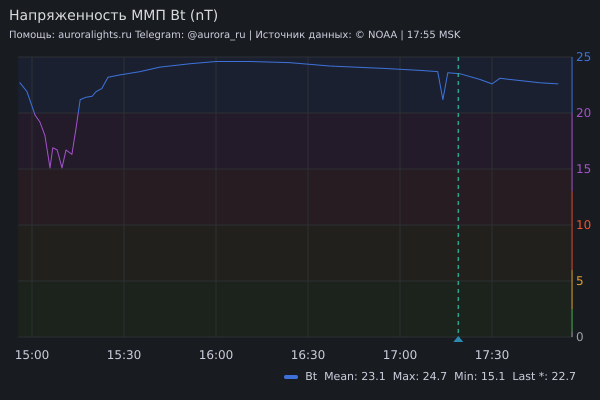  What do you see at coordinates (355, 377) in the screenshot?
I see `legend-stat: Mean: 23.1` at bounding box center [355, 377].